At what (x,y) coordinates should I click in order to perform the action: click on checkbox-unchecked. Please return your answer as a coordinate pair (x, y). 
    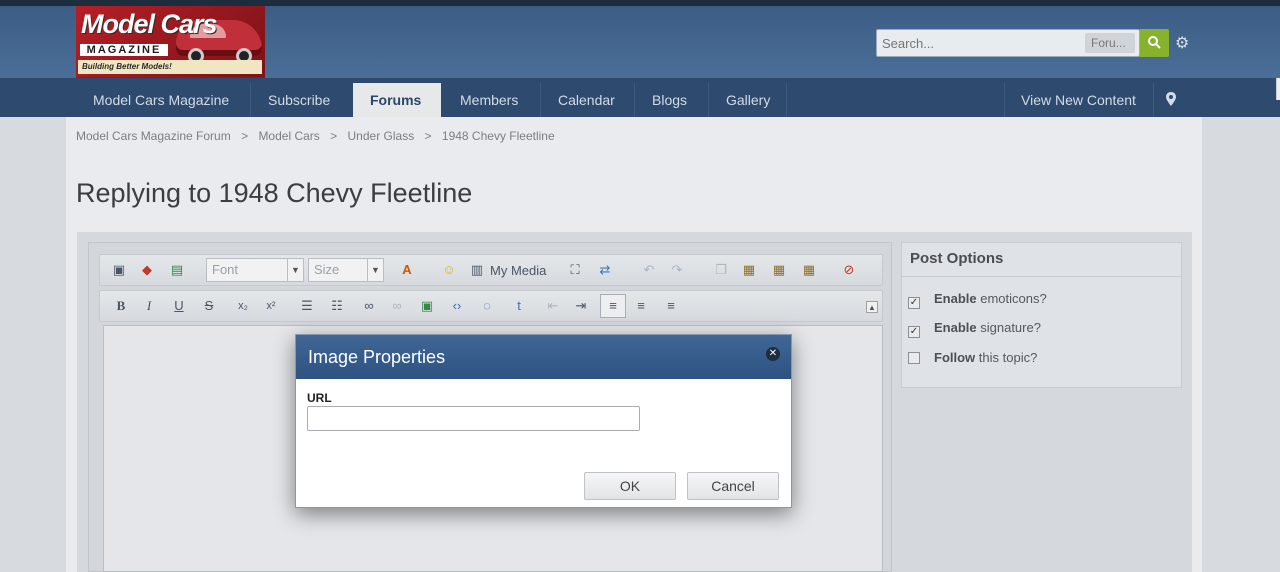
    Looking at the image, I should click on (914, 358).